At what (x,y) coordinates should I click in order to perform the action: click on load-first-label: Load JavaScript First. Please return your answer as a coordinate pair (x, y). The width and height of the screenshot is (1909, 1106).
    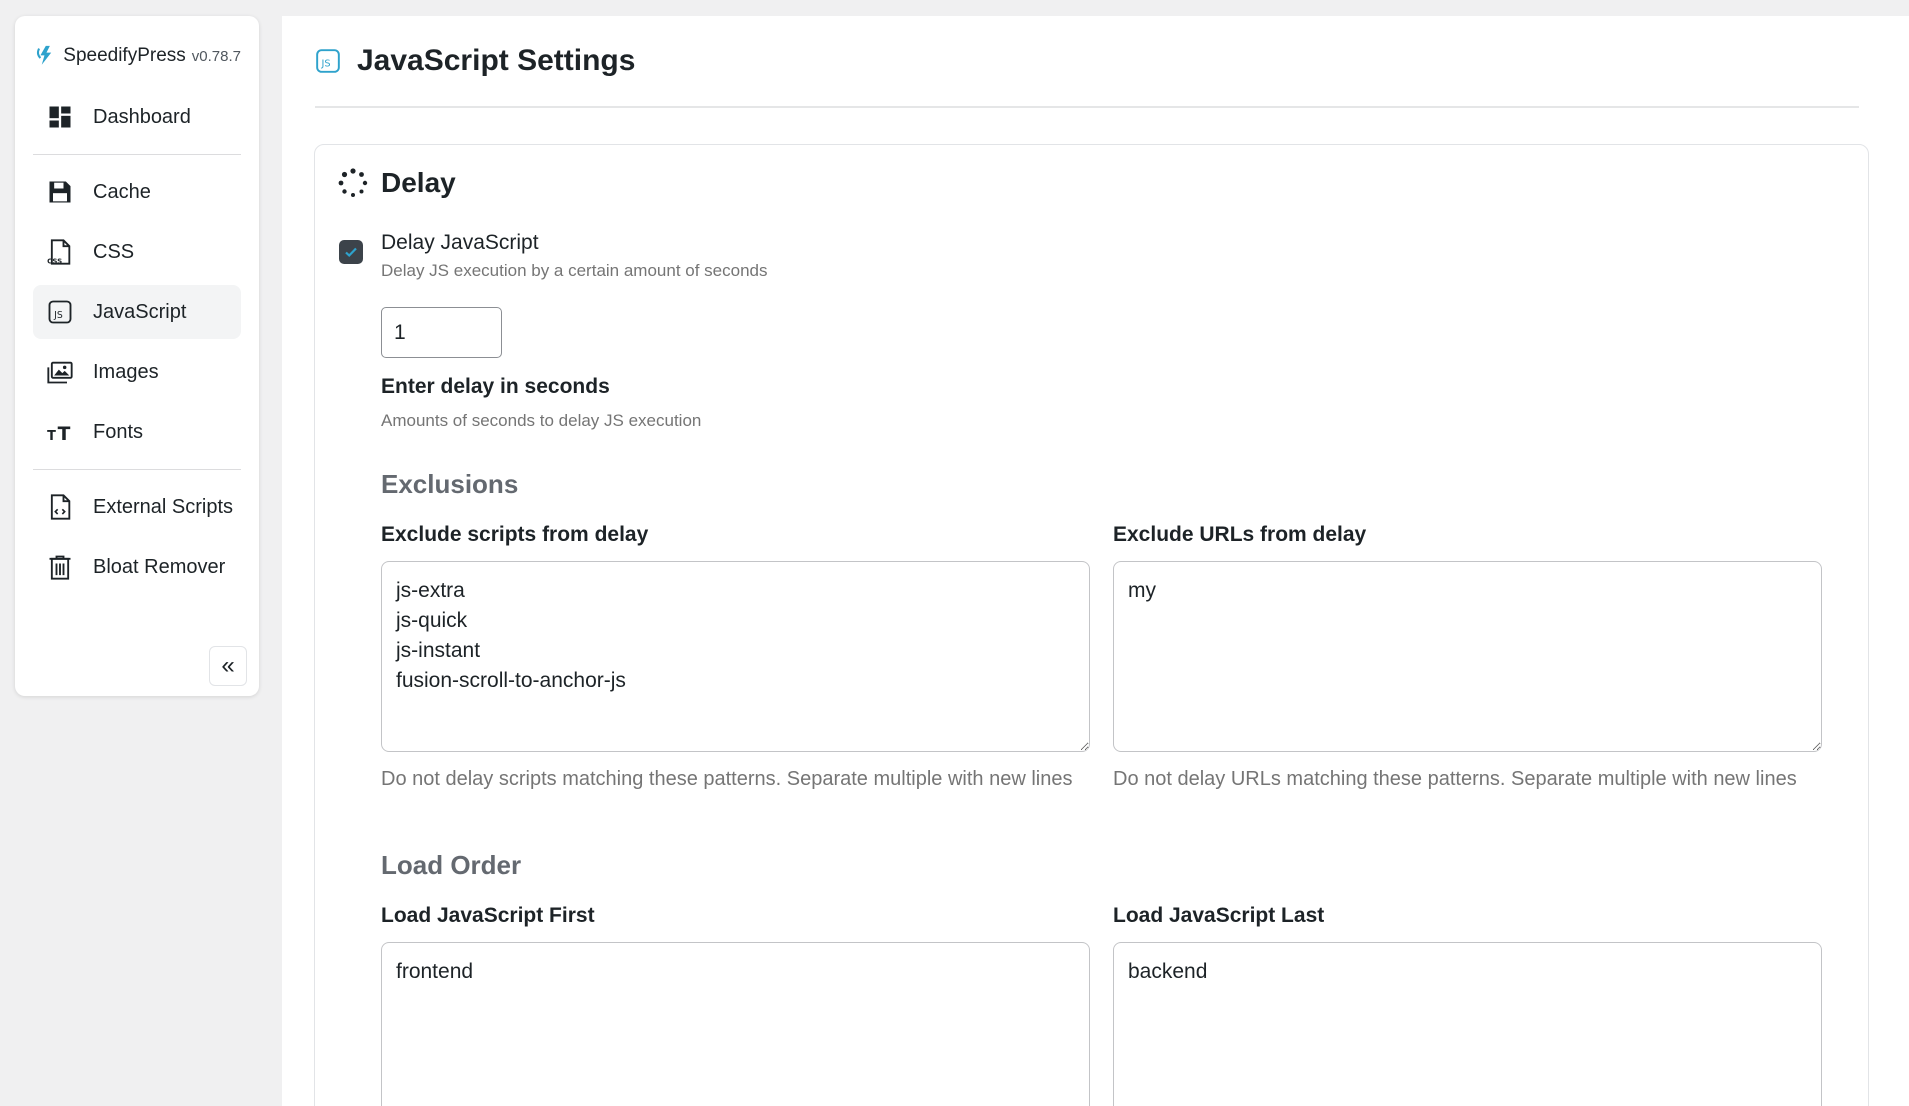
    Looking at the image, I should click on (488, 915).